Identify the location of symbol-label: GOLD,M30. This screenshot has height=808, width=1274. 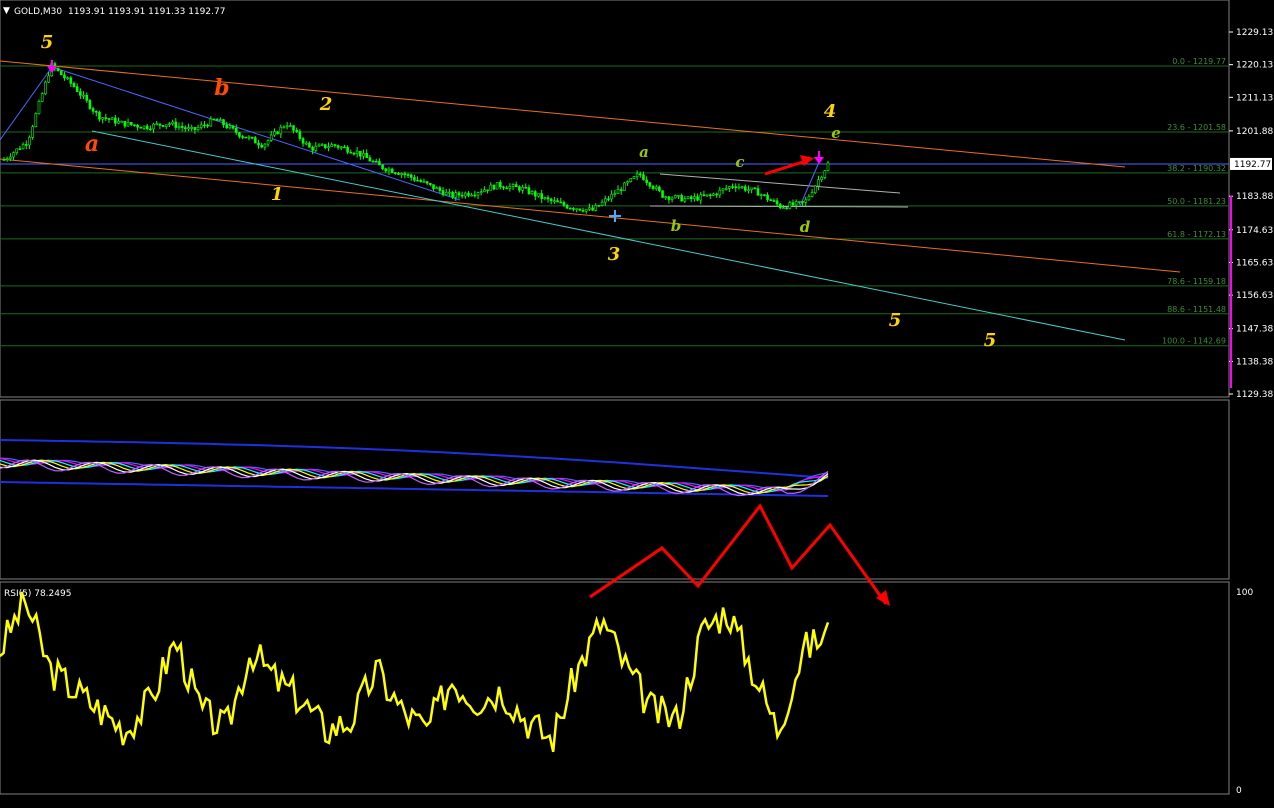
(38, 12).